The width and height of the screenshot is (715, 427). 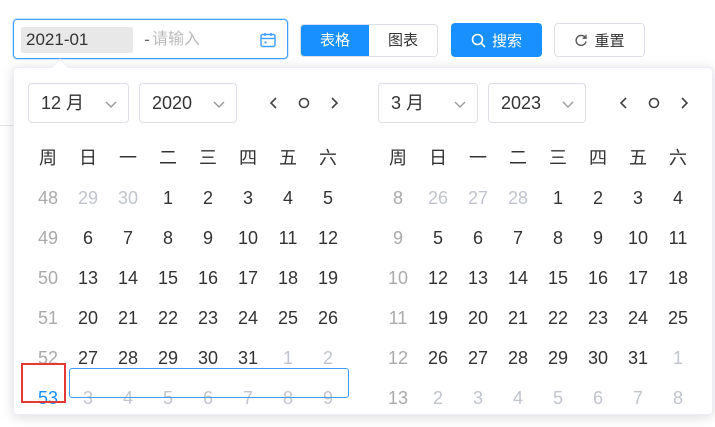 What do you see at coordinates (274, 103) in the screenshot?
I see `left-prev-month-icon` at bounding box center [274, 103].